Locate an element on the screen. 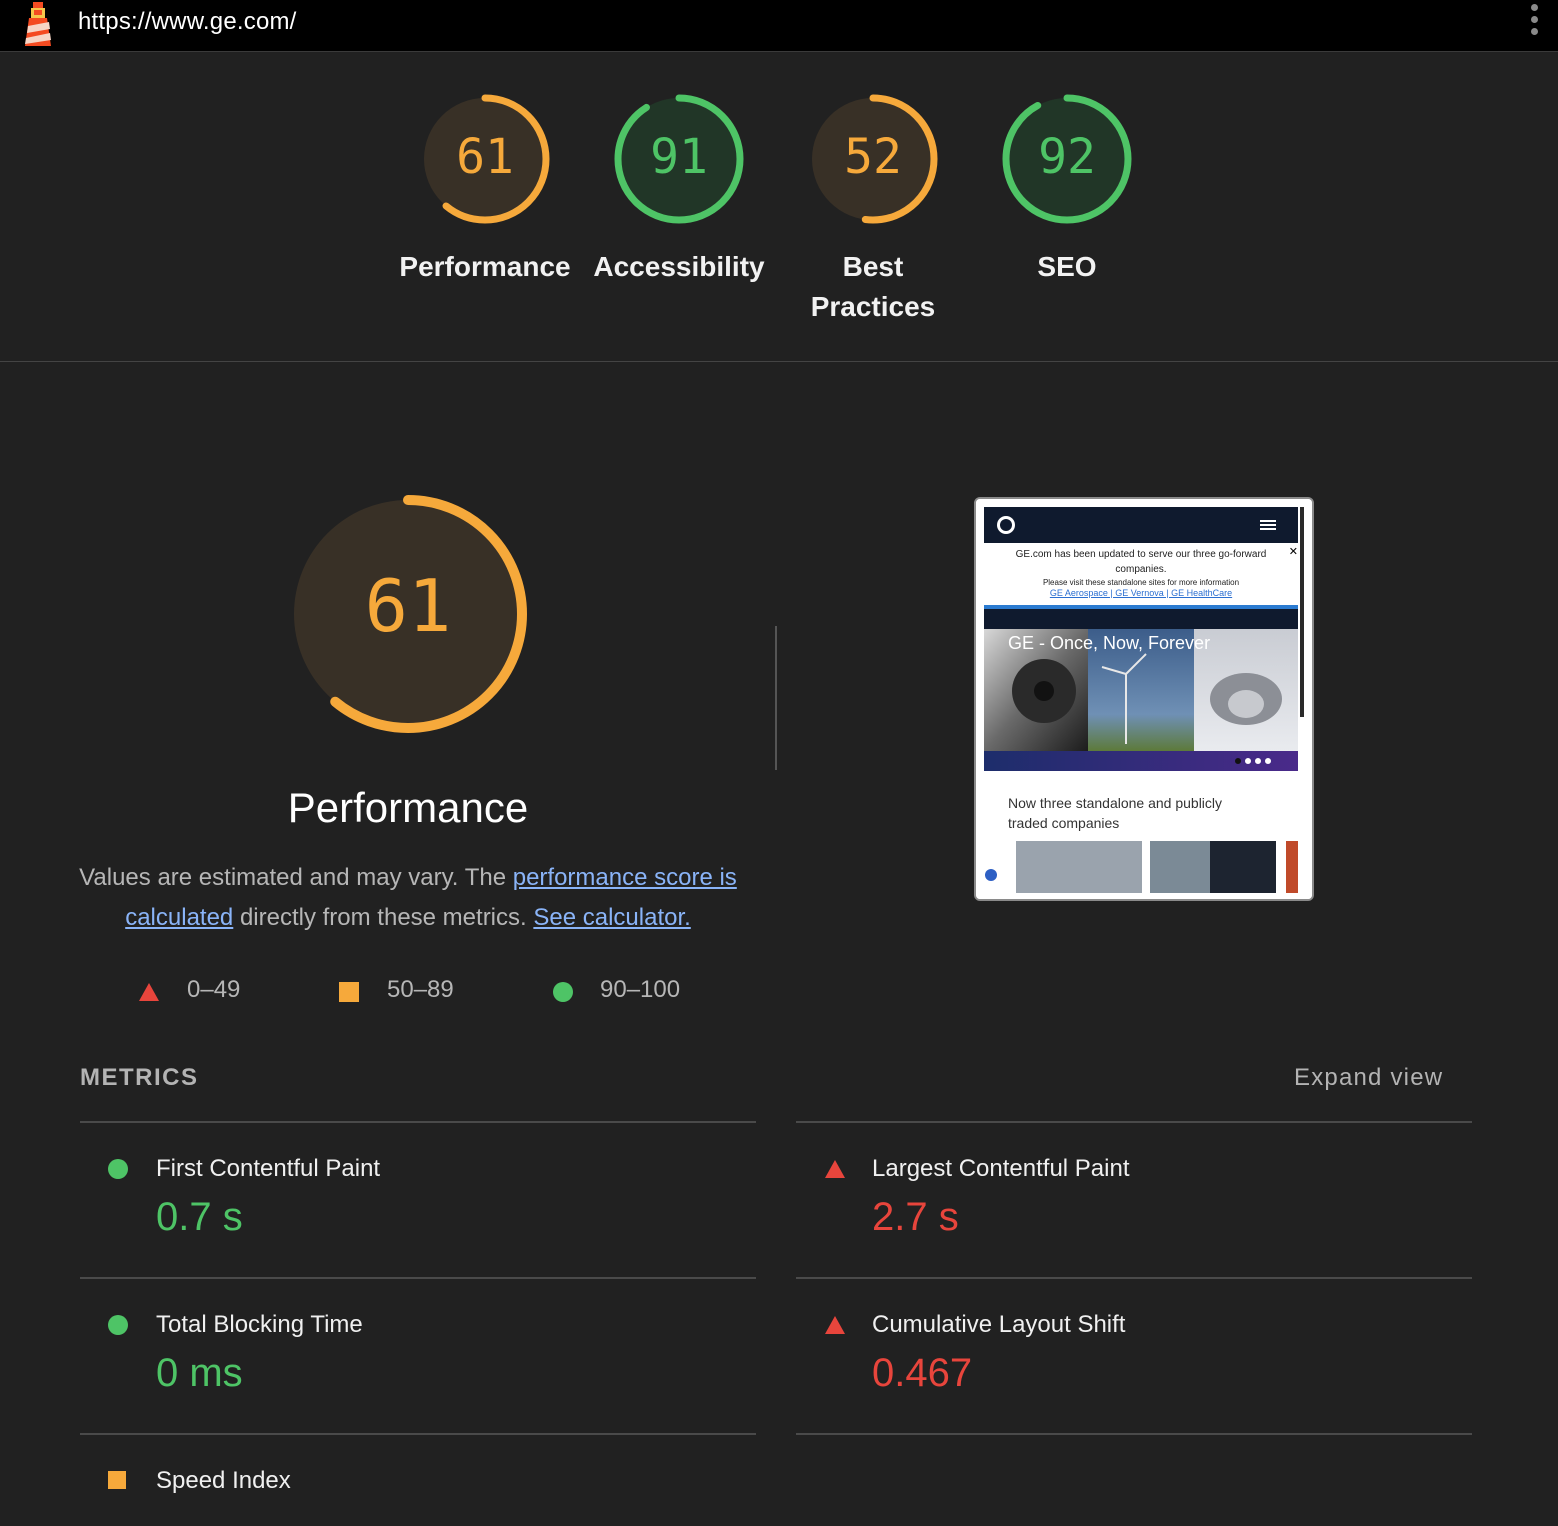 This screenshot has height=1526, width=1558. performance-gauge-large: 61 is located at coordinates (408, 614).